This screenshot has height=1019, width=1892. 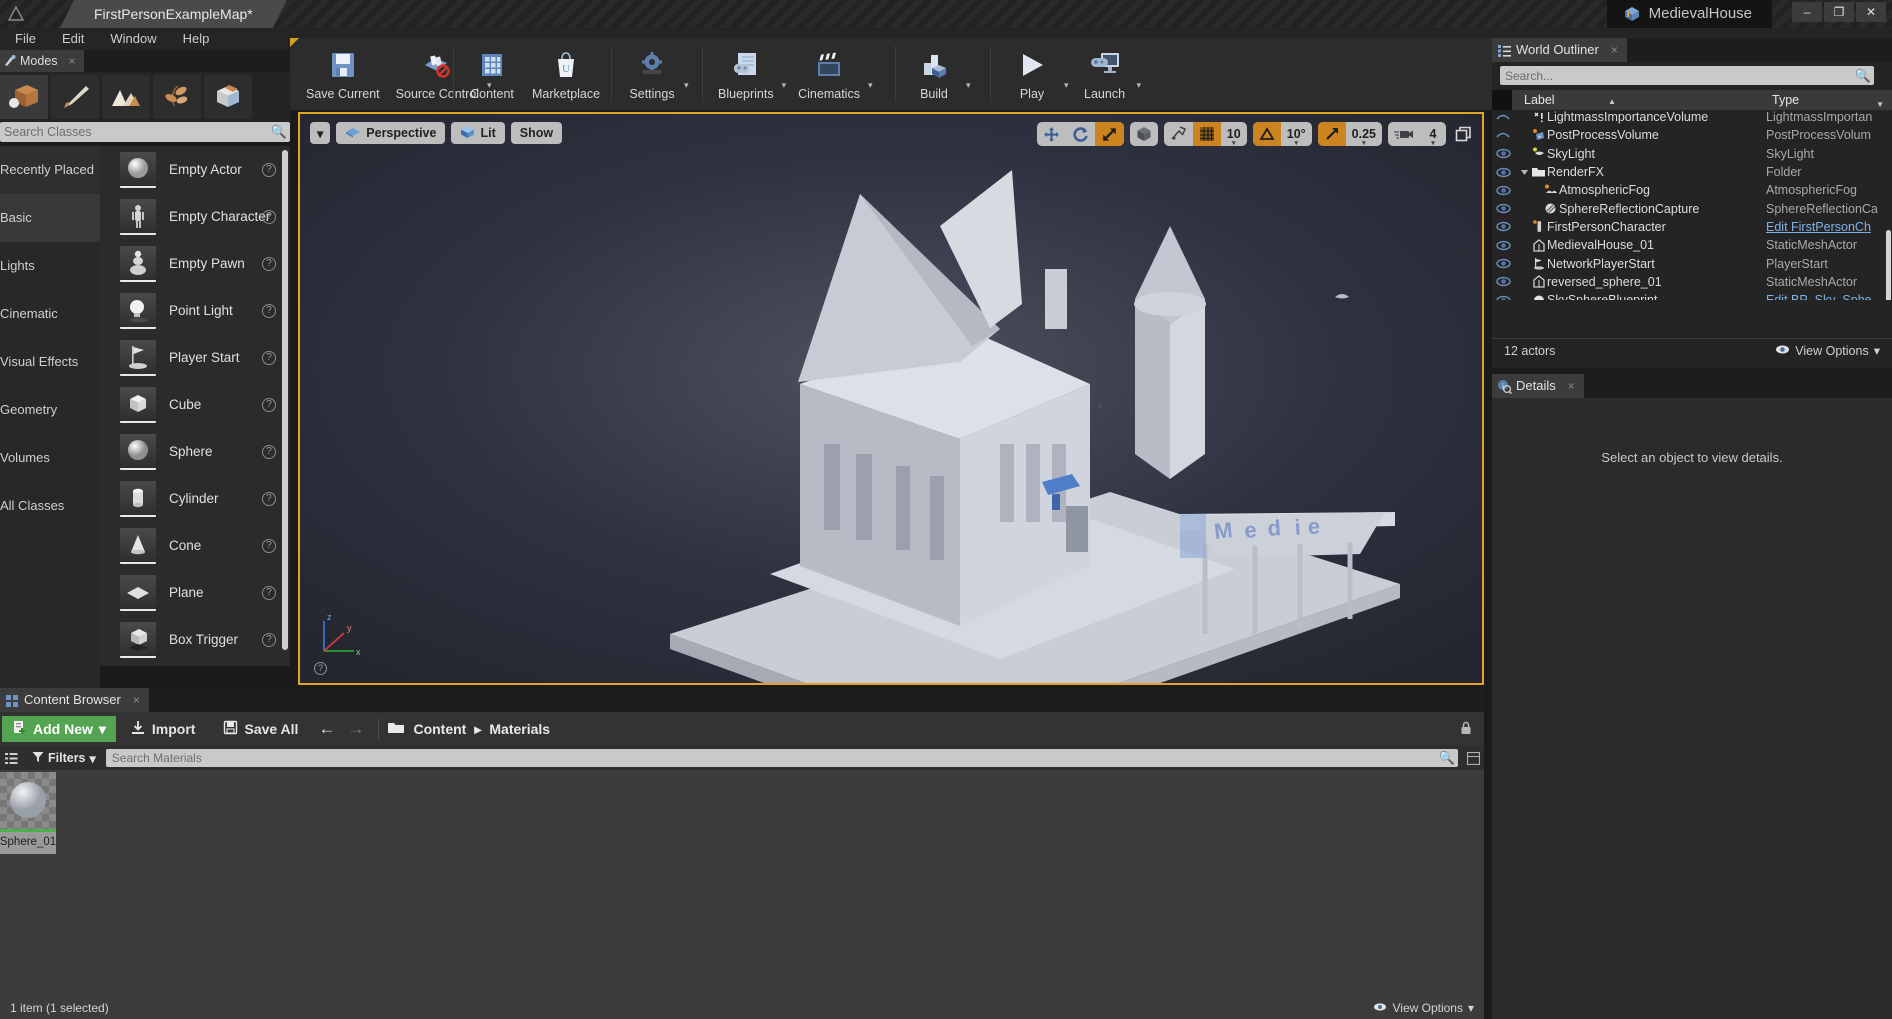 What do you see at coordinates (566, 74) in the screenshot?
I see `marketplace-button: U Marketplace` at bounding box center [566, 74].